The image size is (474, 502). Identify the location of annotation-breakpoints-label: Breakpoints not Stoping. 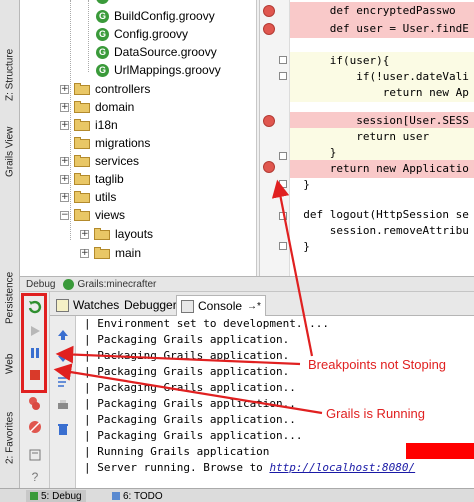
(377, 364).